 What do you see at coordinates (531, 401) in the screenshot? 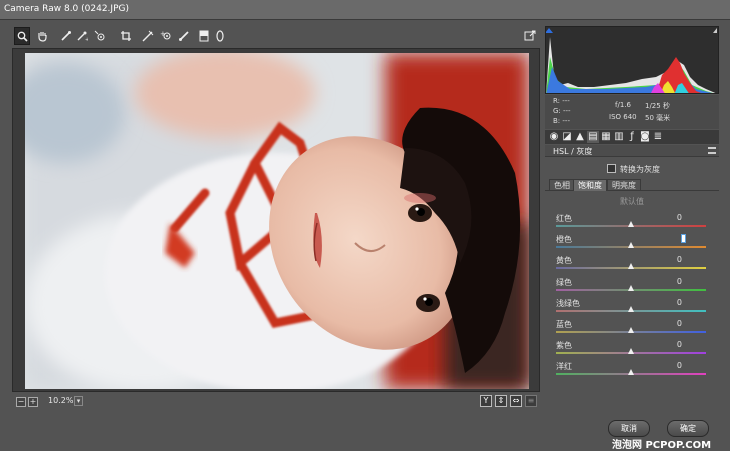
I see `toggle-view-icon: ≡` at bounding box center [531, 401].